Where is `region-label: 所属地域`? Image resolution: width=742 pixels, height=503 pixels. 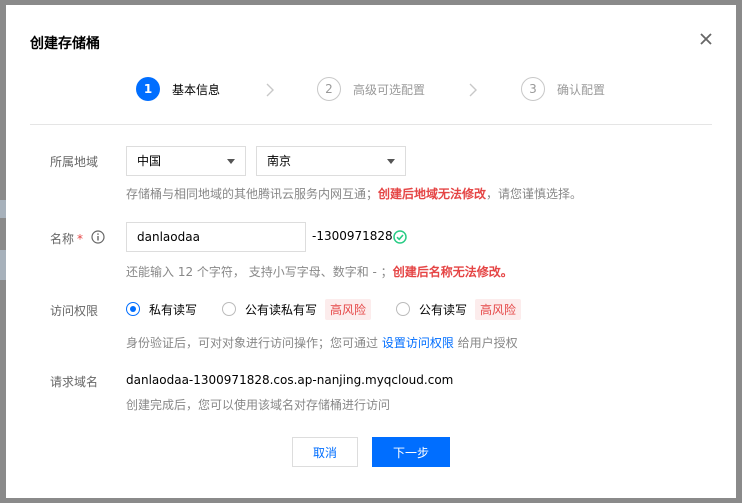
region-label: 所属地域 is located at coordinates (74, 162).